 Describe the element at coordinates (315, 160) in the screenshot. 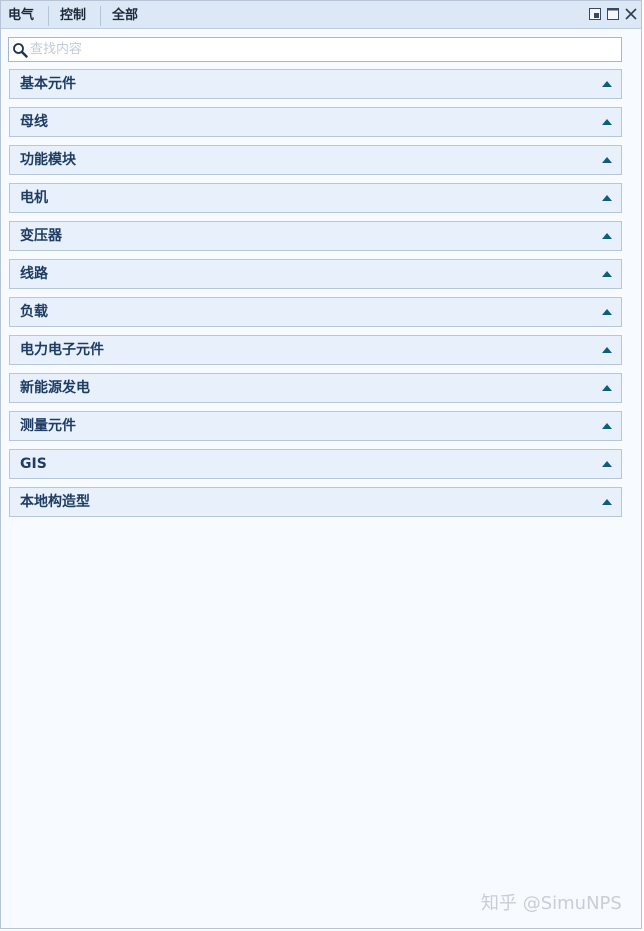

I see `section-function-modules: 功能模块` at that location.